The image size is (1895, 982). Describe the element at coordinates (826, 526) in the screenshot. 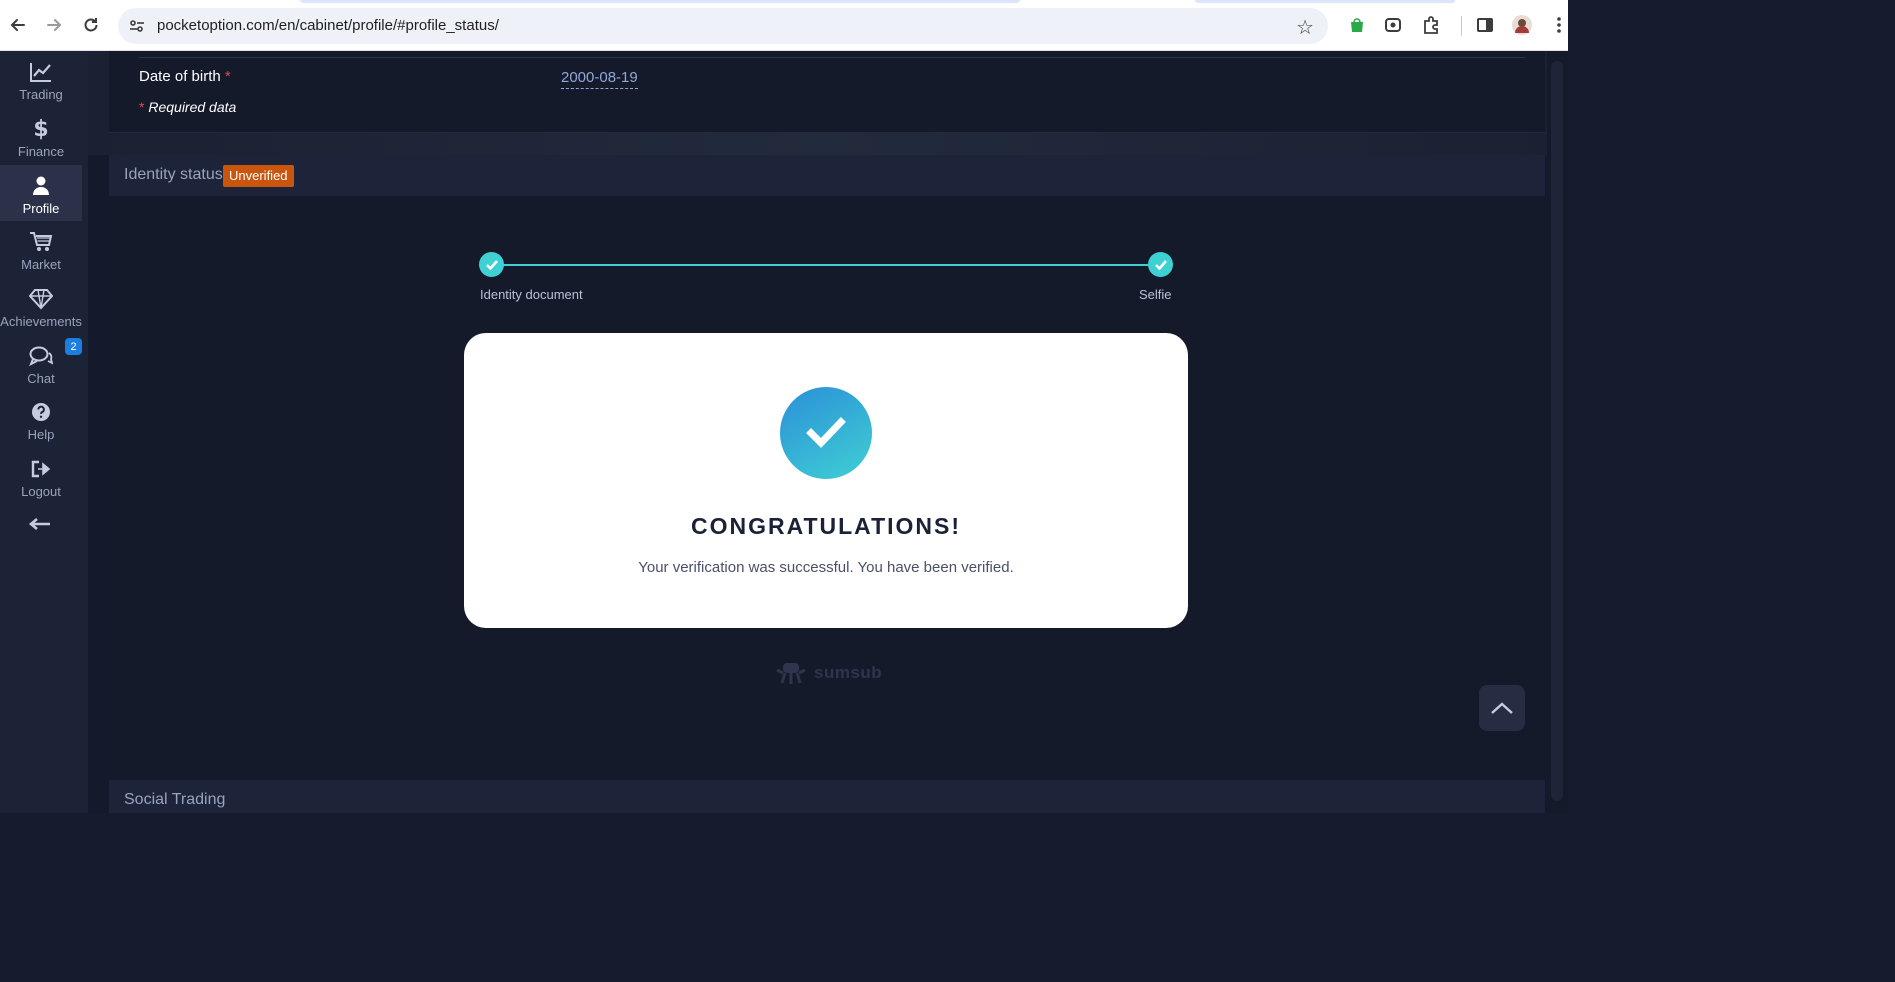

I see `congrats-title: CONGRATULATIONS!` at that location.